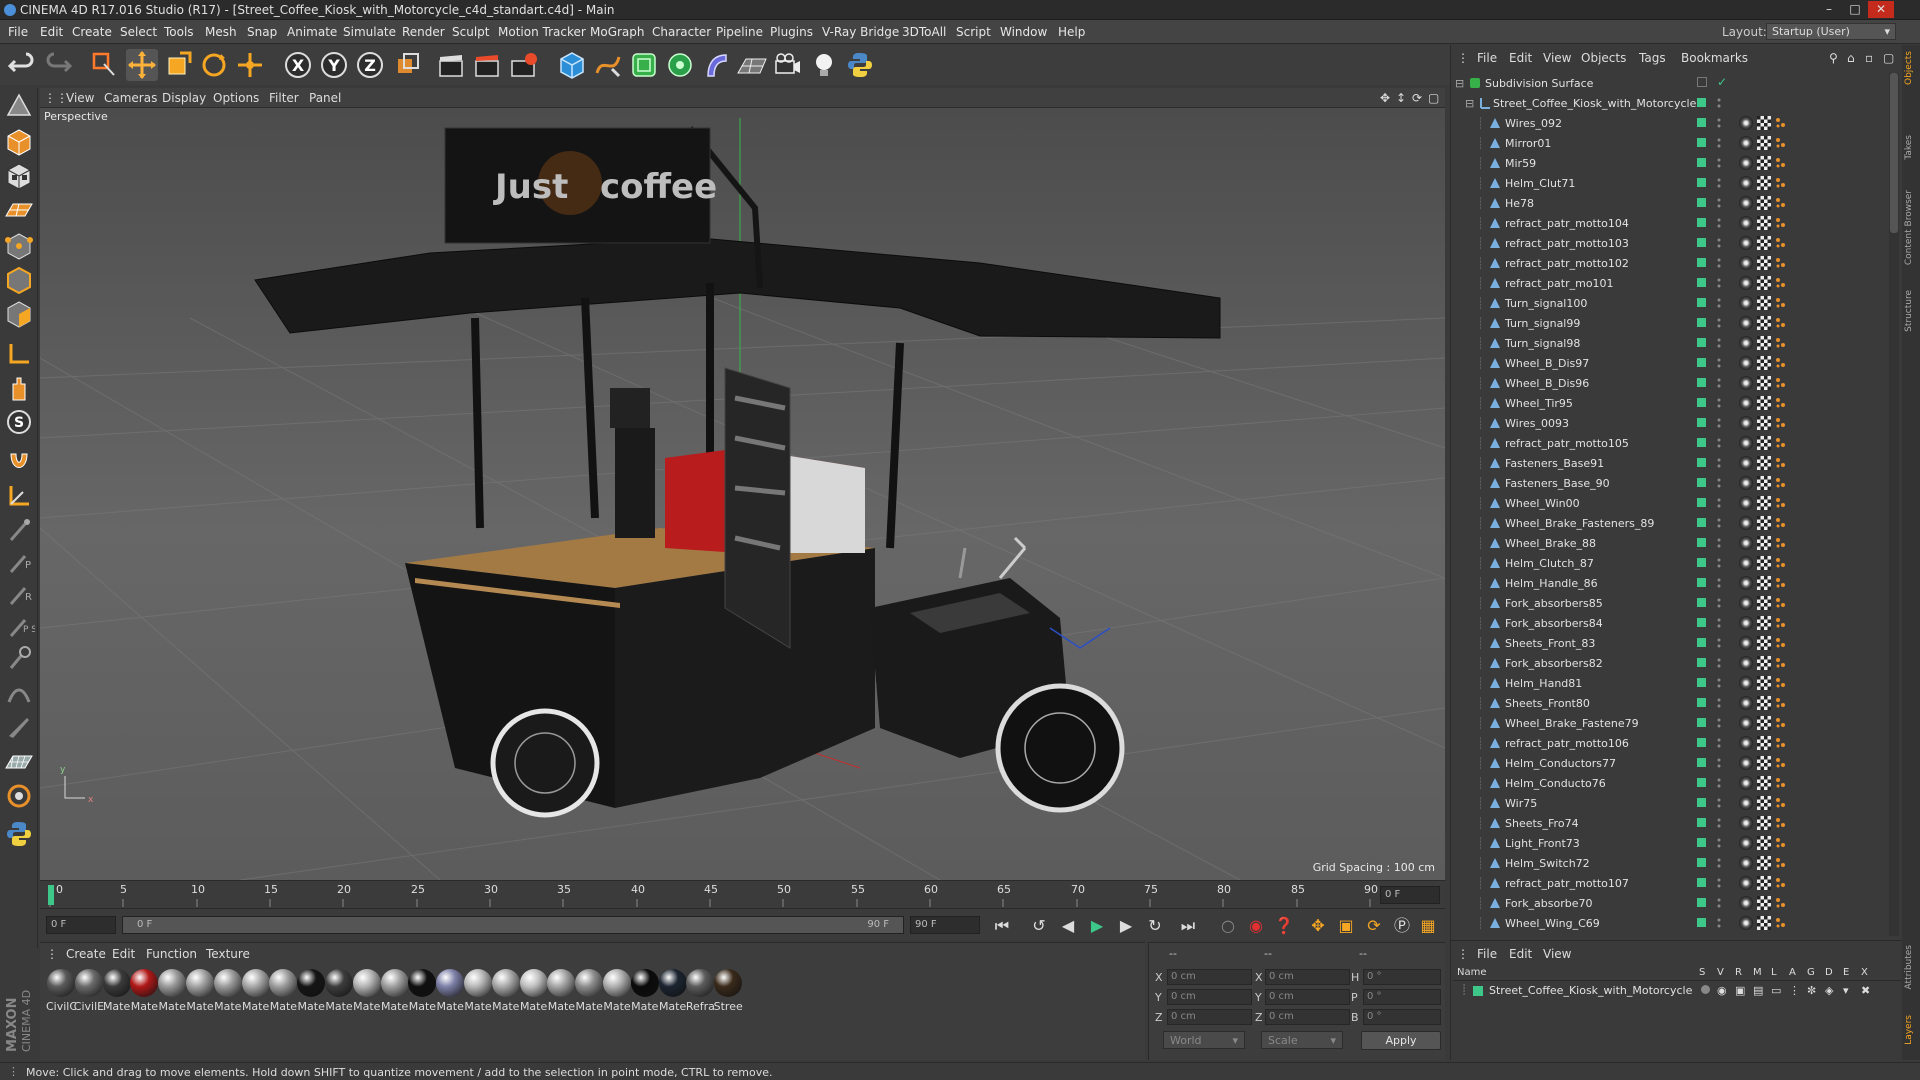 This screenshot has width=1920, height=1080. What do you see at coordinates (1669, 823) in the screenshot?
I see `tree-row: ┊ Sheets_Fro74` at bounding box center [1669, 823].